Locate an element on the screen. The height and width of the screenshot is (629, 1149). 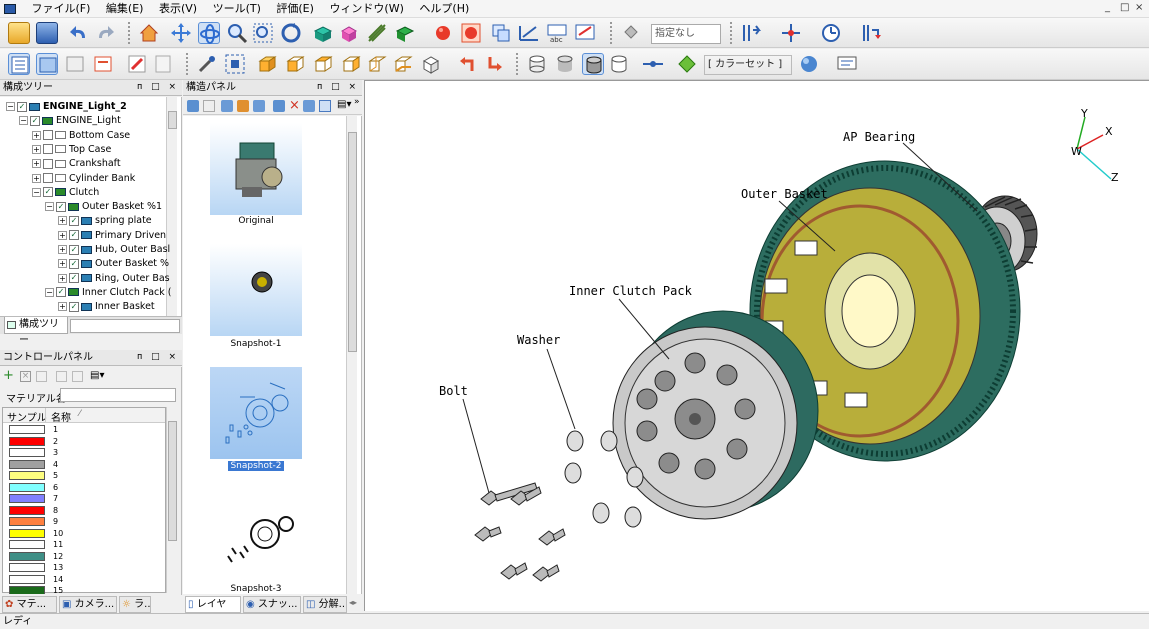
tree-item: + ✓ Primary Driven is located at coordinates (112, 236).